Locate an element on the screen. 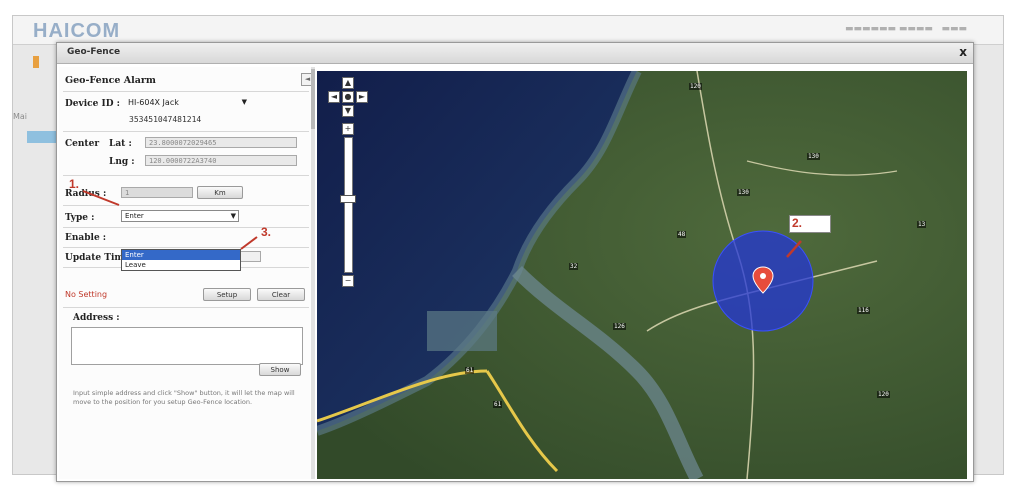 The image size is (1023, 496). pan-right-icon: ► is located at coordinates (362, 97).